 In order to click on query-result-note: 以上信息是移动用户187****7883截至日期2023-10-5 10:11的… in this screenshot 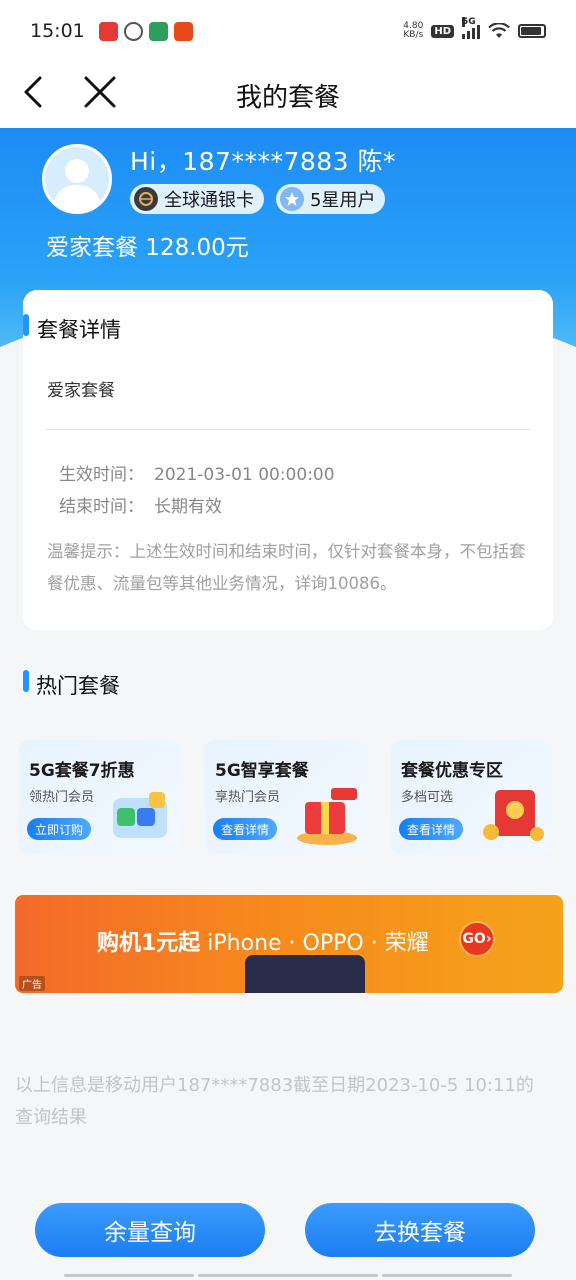, I will do `click(274, 1101)`.